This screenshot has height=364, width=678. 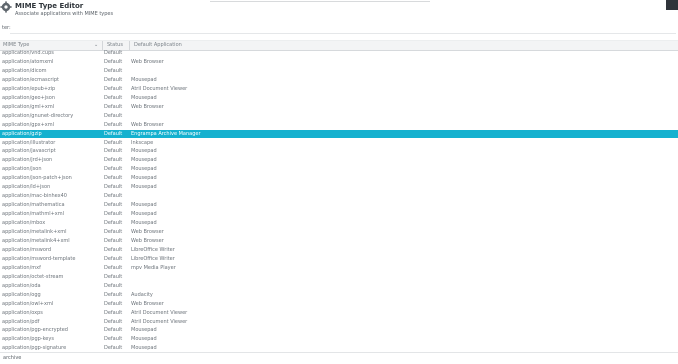 What do you see at coordinates (339, 107) in the screenshot?
I see `table-row: application/gml+xml Default Web Browser` at bounding box center [339, 107].